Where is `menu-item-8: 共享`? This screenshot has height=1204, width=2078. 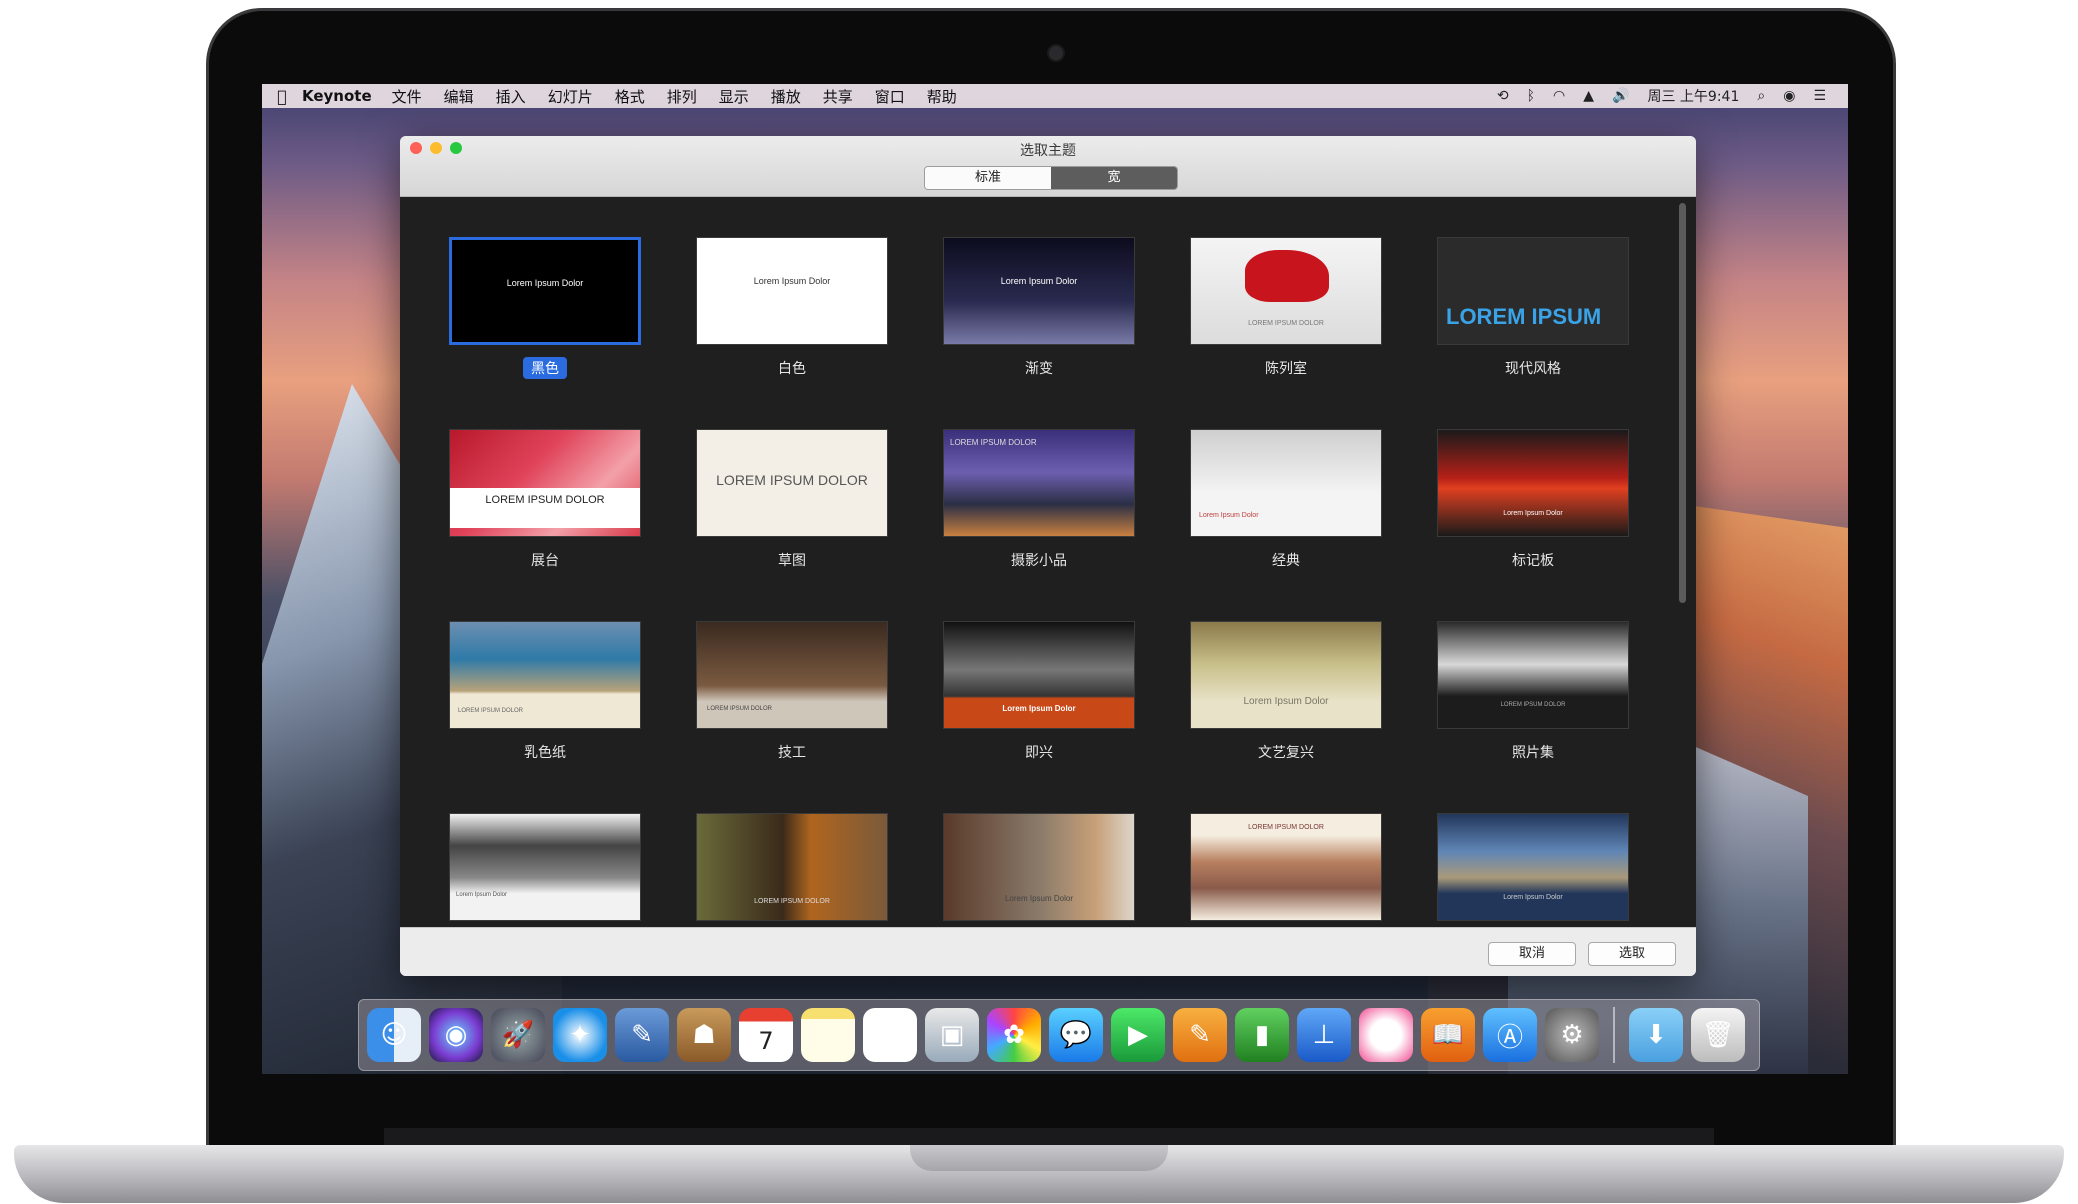
menu-item-8: 共享 is located at coordinates (838, 96).